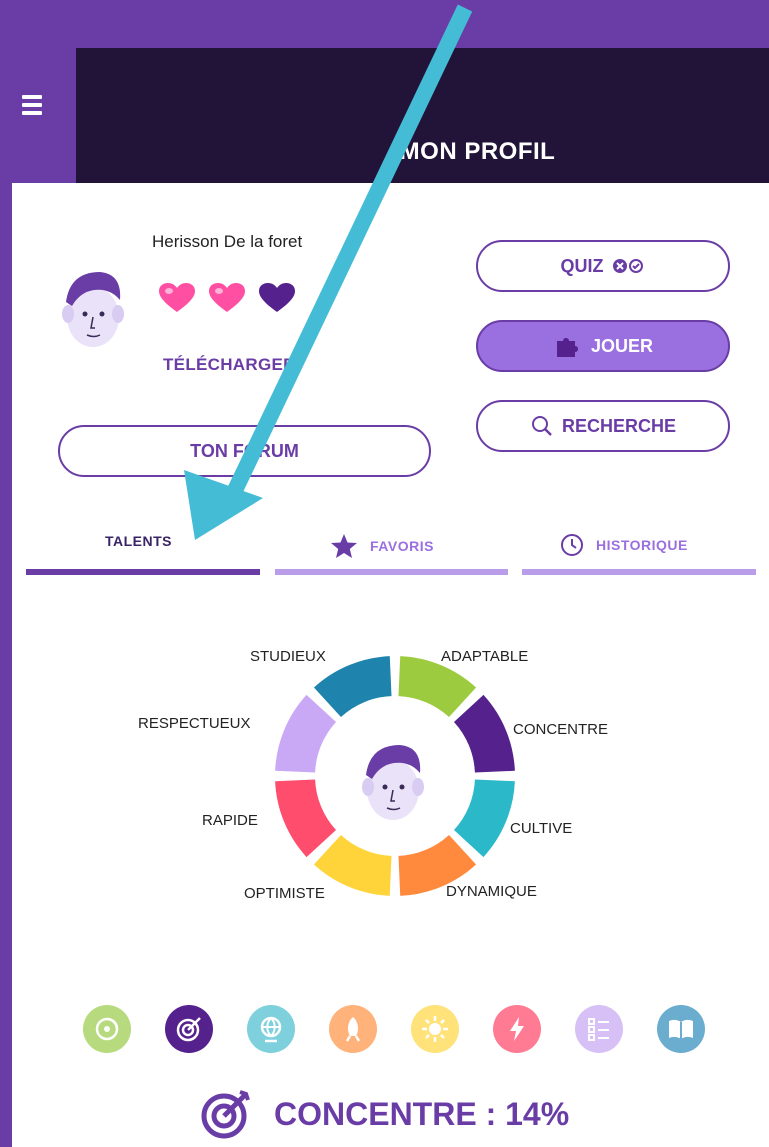 Image resolution: width=769 pixels, height=1147 pixels. I want to click on forum-button: TON FORUM, so click(244, 451).